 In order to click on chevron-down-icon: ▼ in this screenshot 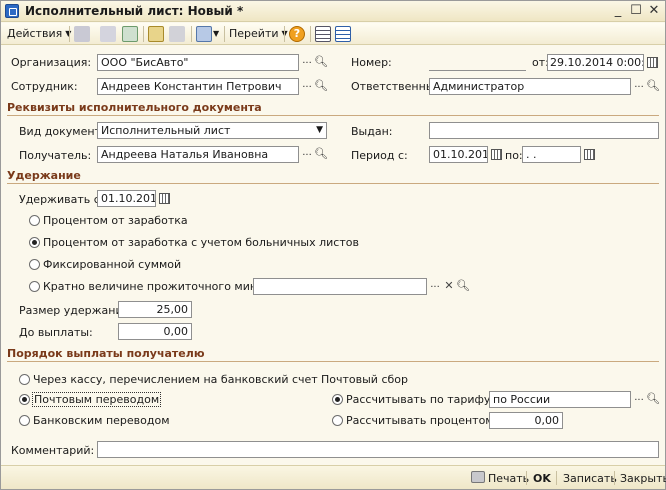, I will do `click(319, 130)`.